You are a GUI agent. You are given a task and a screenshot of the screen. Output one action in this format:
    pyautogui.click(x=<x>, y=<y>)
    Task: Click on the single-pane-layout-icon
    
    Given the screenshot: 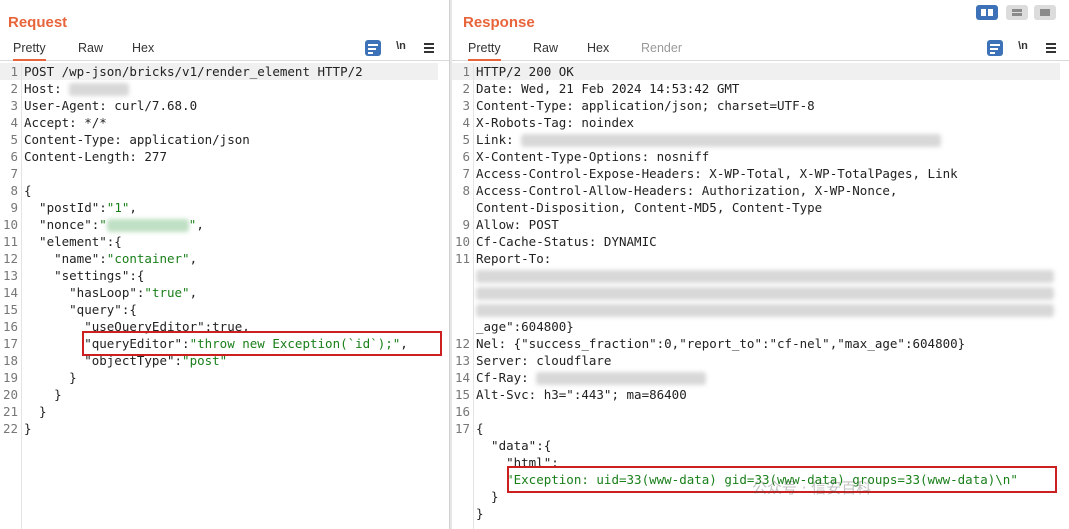 What is the action you would take?
    pyautogui.click(x=1045, y=12)
    